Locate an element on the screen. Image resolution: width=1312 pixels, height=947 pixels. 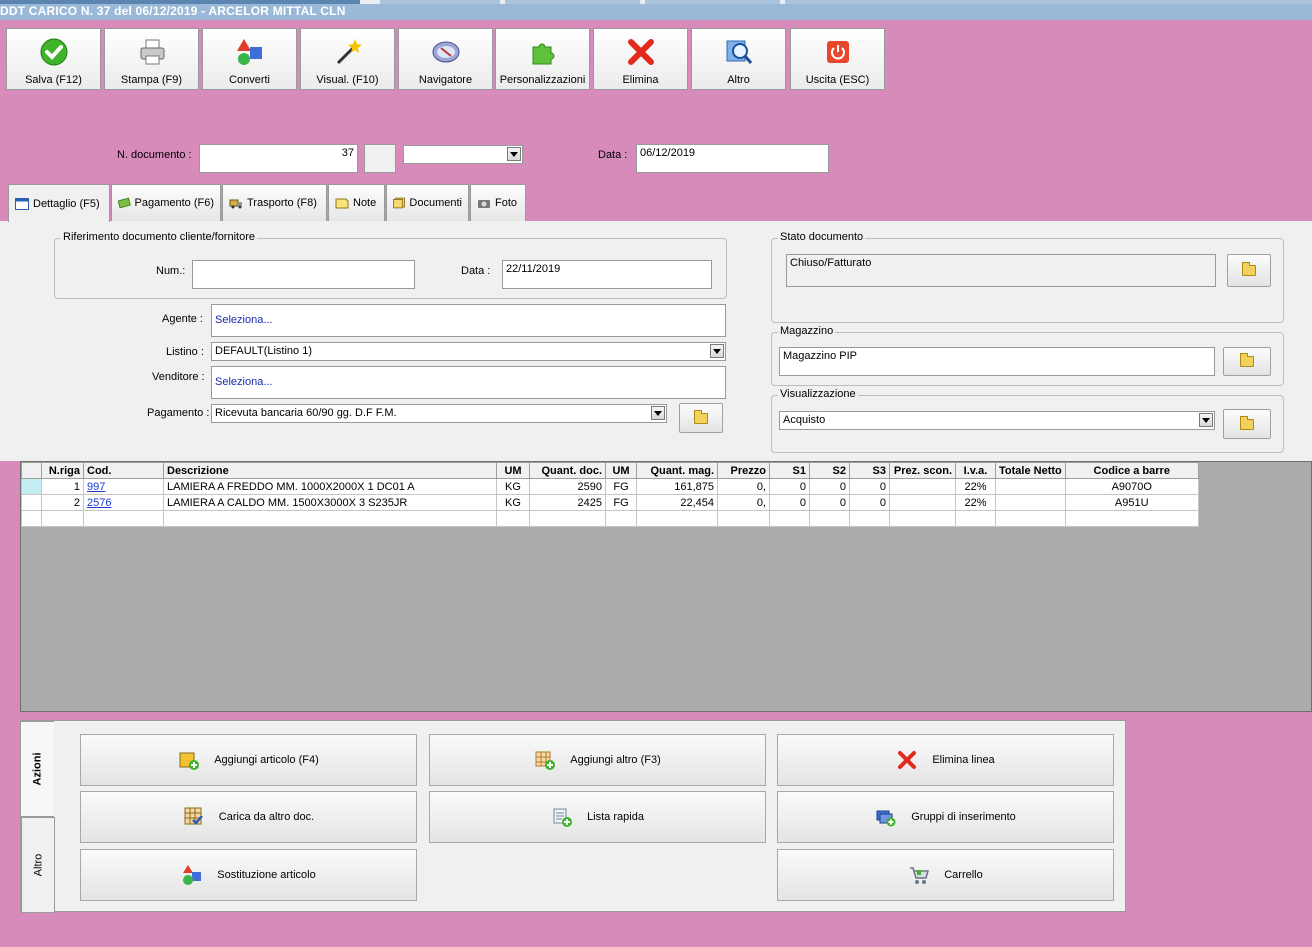
print-button: Stampa (F9) is located at coordinates (151, 59).